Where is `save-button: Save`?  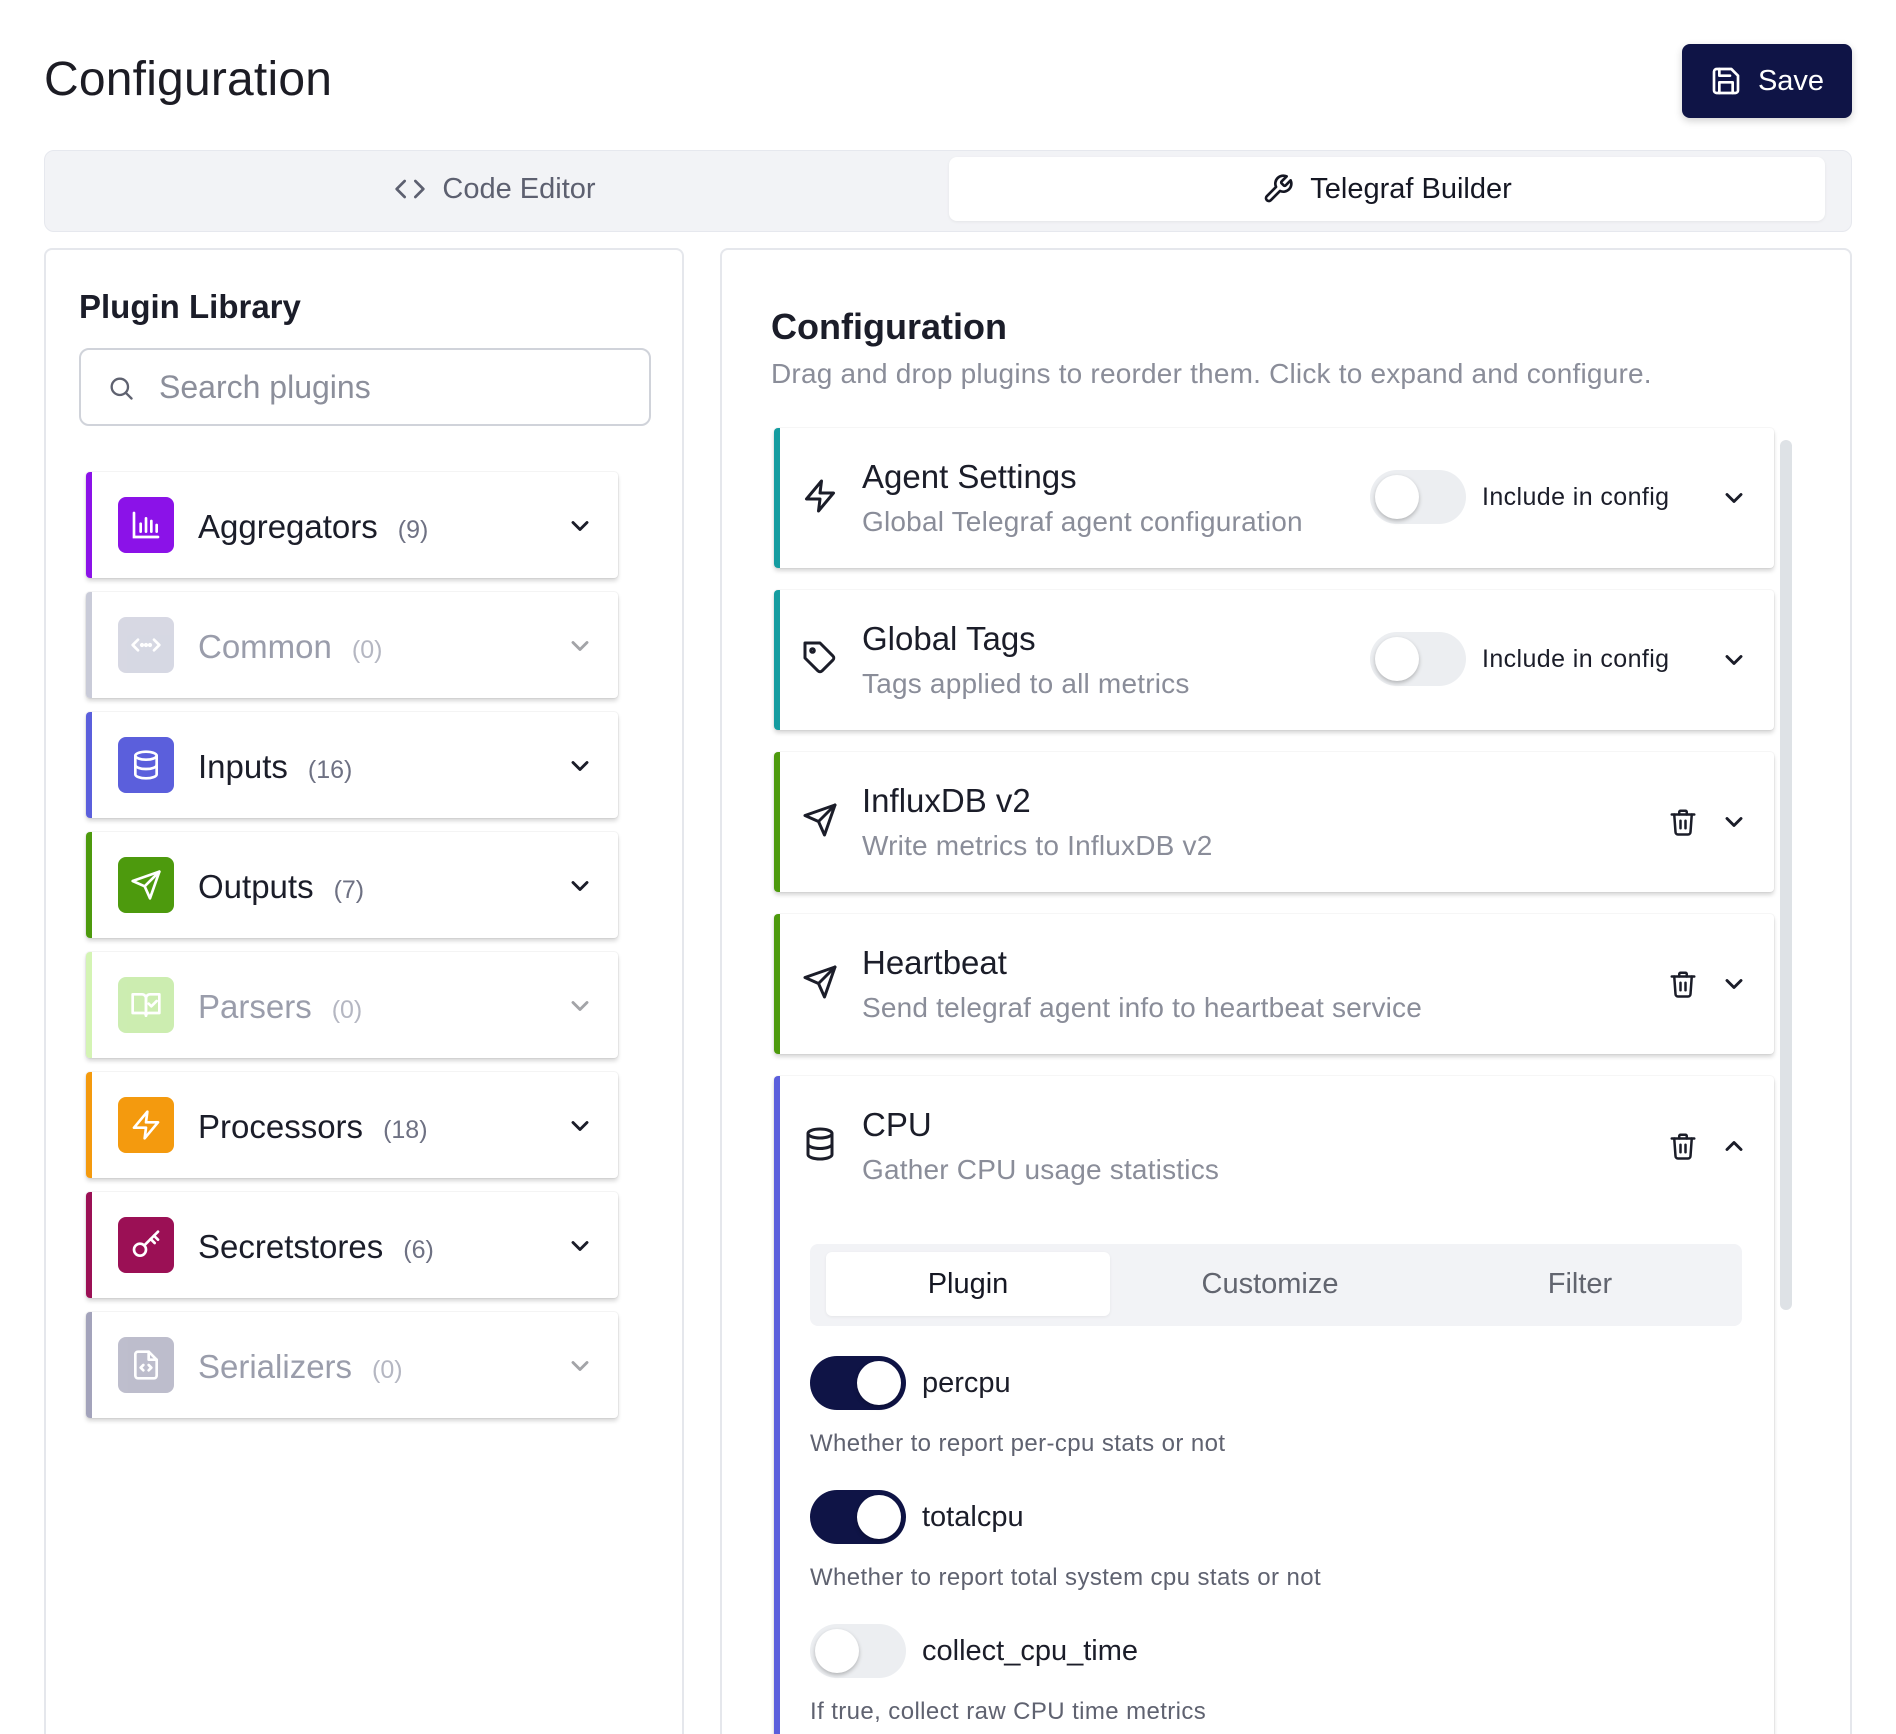
save-button: Save is located at coordinates (1767, 81).